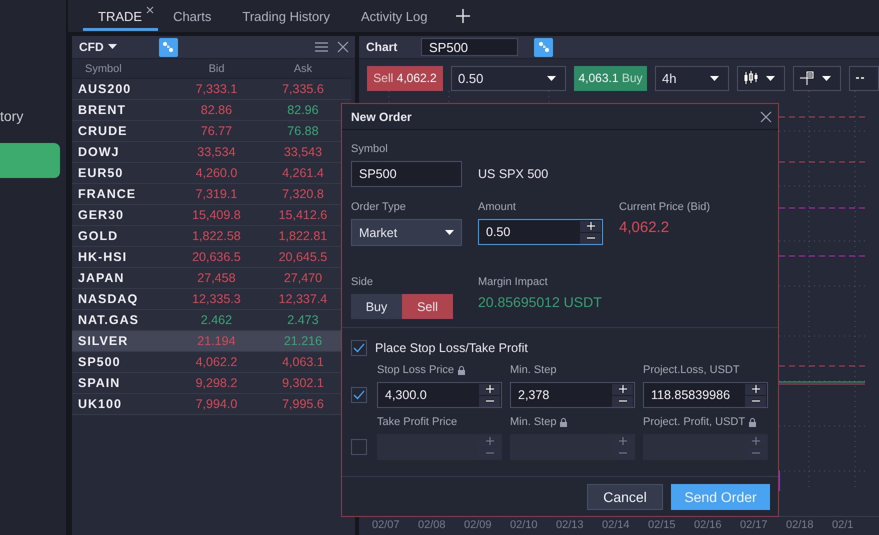  What do you see at coordinates (561, 395) in the screenshot?
I see `text-input: 2,378` at bounding box center [561, 395].